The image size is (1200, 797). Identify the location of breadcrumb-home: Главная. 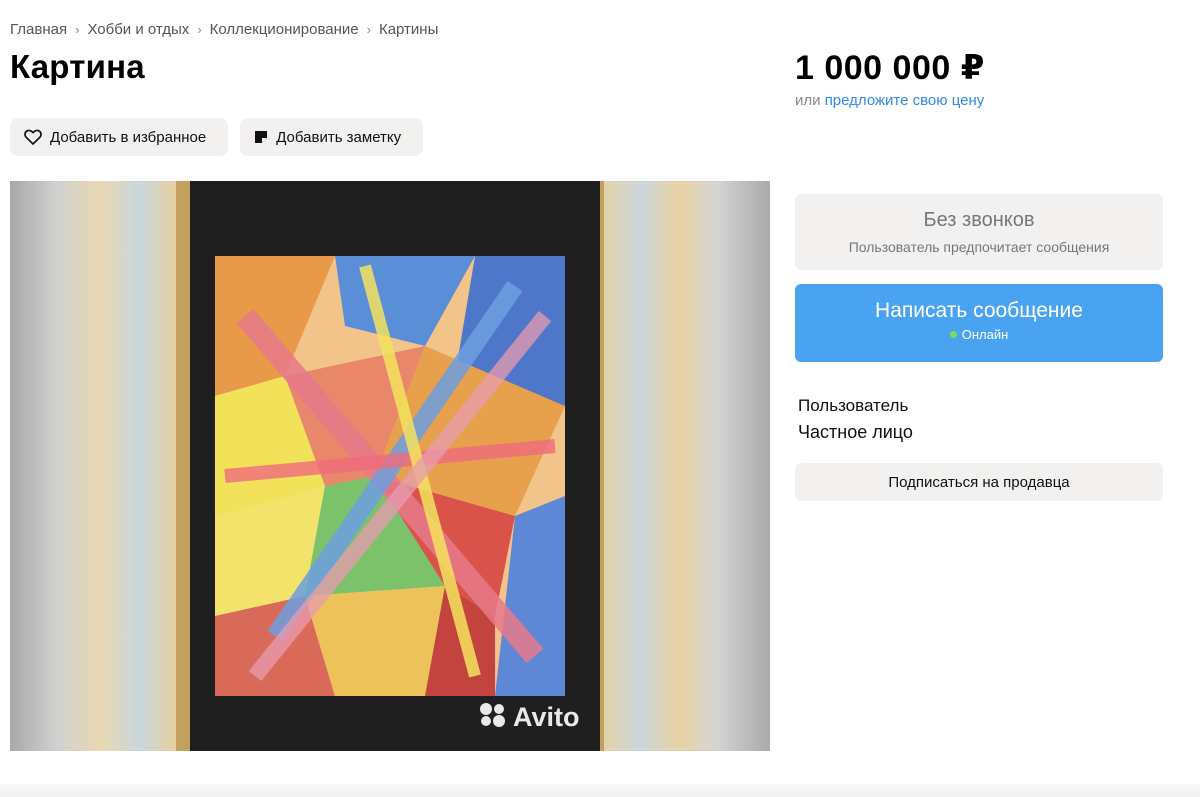
(38, 29).